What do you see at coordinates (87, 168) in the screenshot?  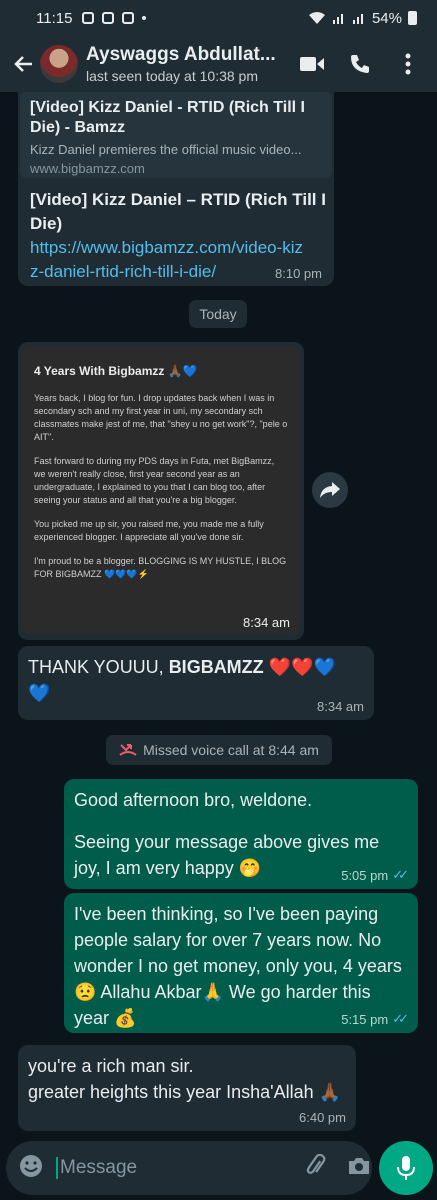 I see `link-preview-domain: www.bigbamzz.com` at bounding box center [87, 168].